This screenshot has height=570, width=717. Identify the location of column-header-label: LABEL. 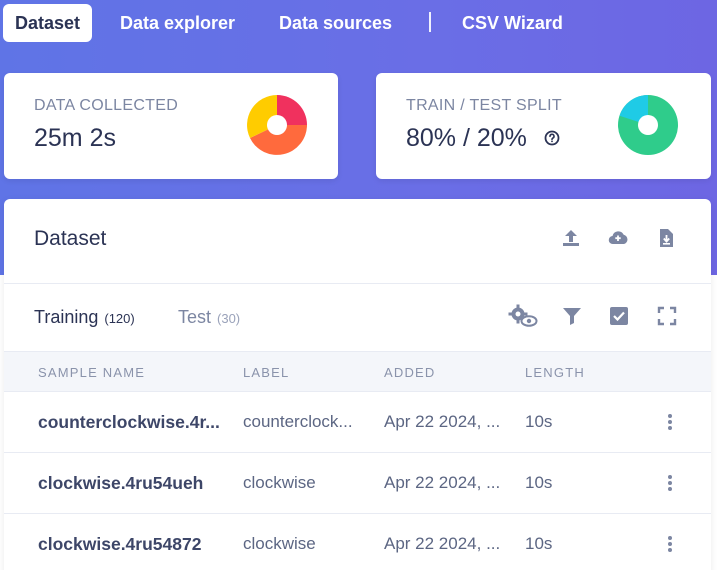
(266, 372).